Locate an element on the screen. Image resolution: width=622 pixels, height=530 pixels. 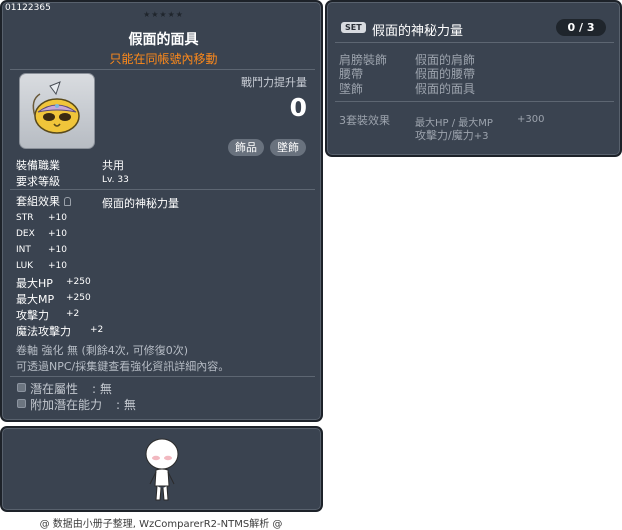
stat-label: 最大MP is located at coordinates (35, 299).